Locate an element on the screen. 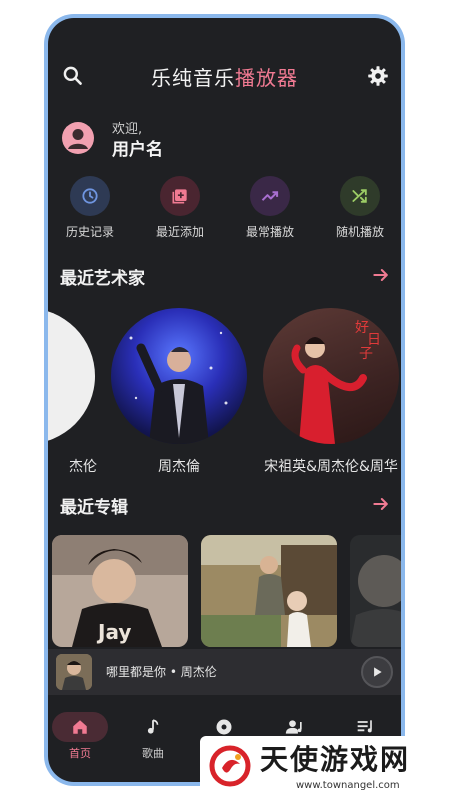 This screenshot has height=800, width=450. album-cover: Jay is located at coordinates (120, 591).